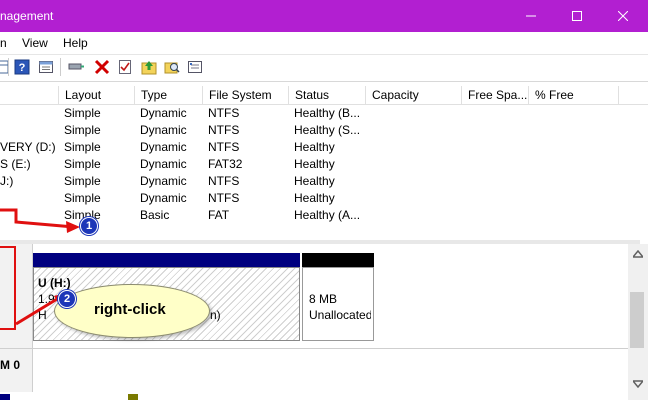 Image resolution: width=648 pixels, height=400 pixels. What do you see at coordinates (149, 67) in the screenshot?
I see `up-icon` at bounding box center [149, 67].